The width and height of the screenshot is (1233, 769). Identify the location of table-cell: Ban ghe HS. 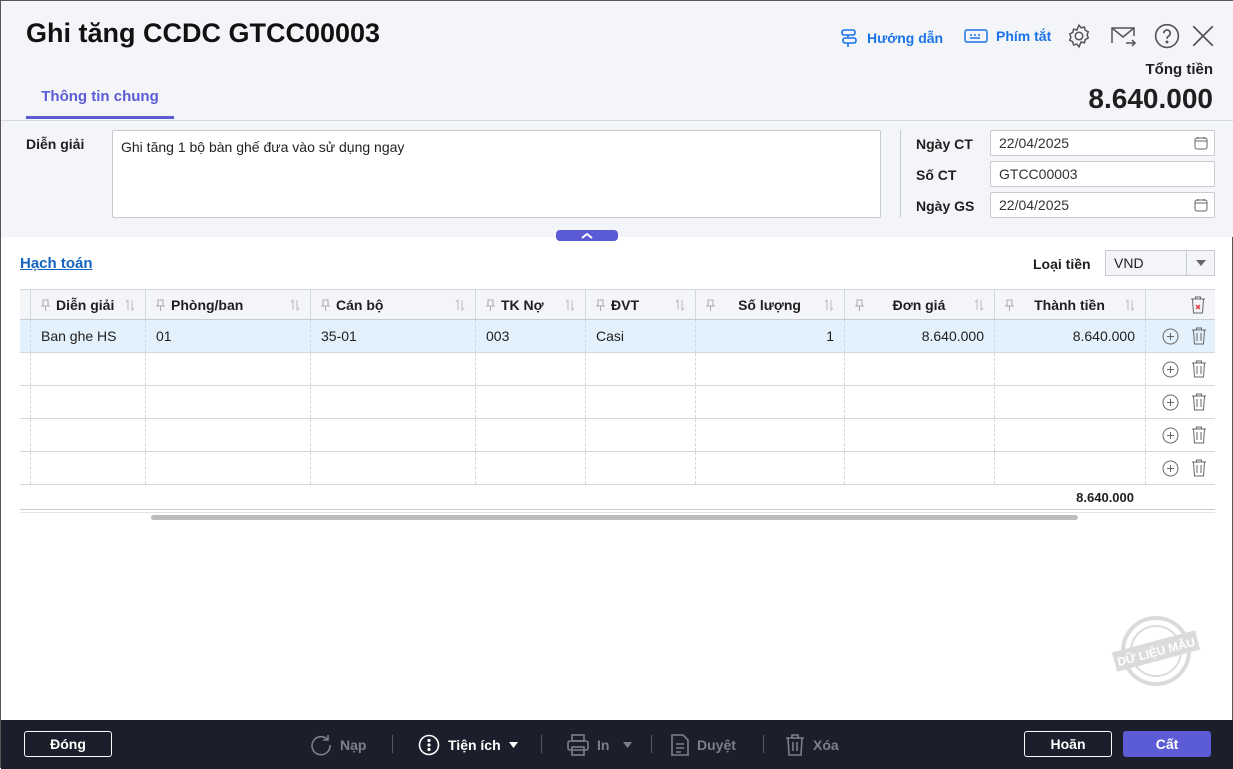
(88, 336).